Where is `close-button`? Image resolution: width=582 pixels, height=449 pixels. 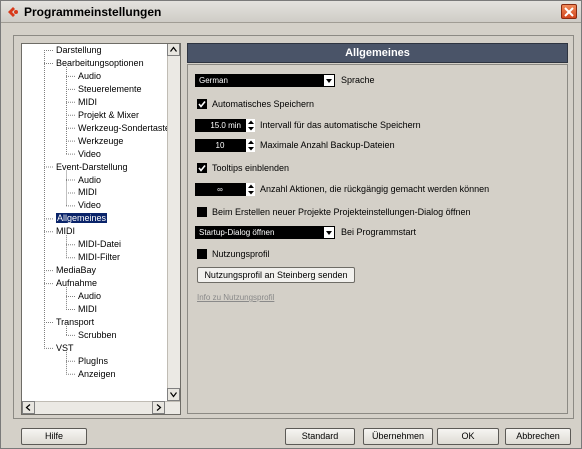 close-button is located at coordinates (569, 11).